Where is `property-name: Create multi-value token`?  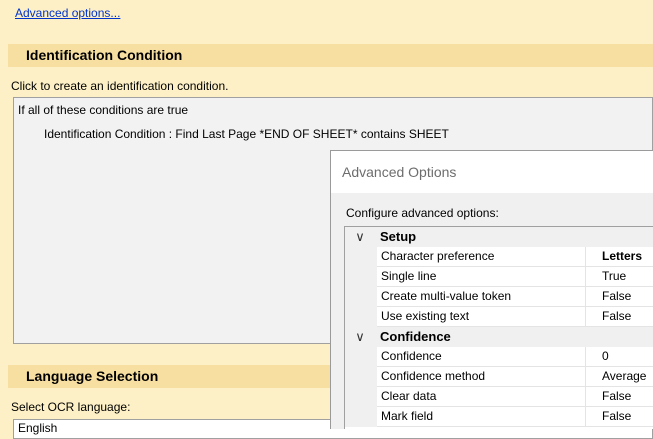 property-name: Create multi-value token is located at coordinates (481, 297).